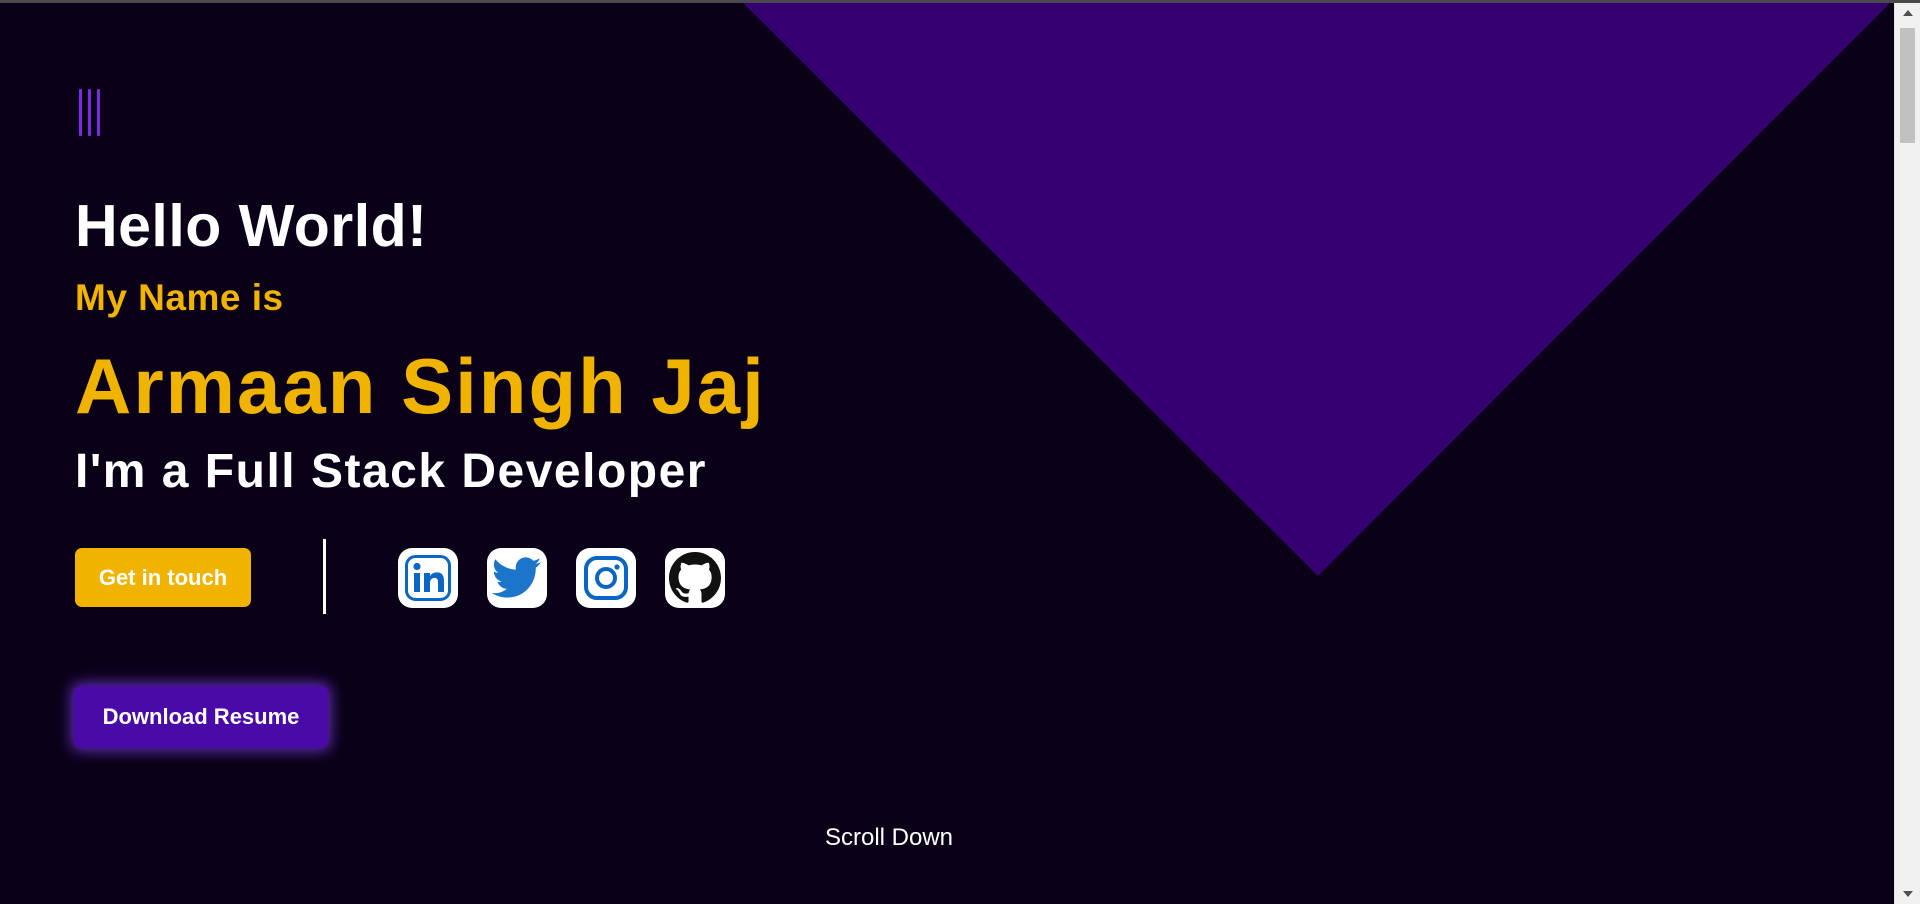  I want to click on download-resume-button: Download Resume, so click(201, 717).